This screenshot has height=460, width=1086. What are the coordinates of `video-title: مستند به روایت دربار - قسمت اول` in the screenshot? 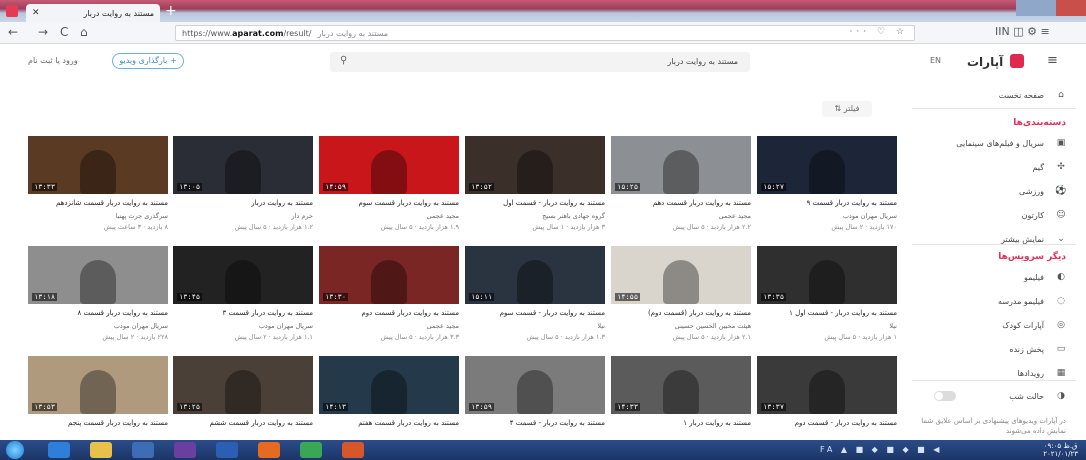 It's located at (535, 203).